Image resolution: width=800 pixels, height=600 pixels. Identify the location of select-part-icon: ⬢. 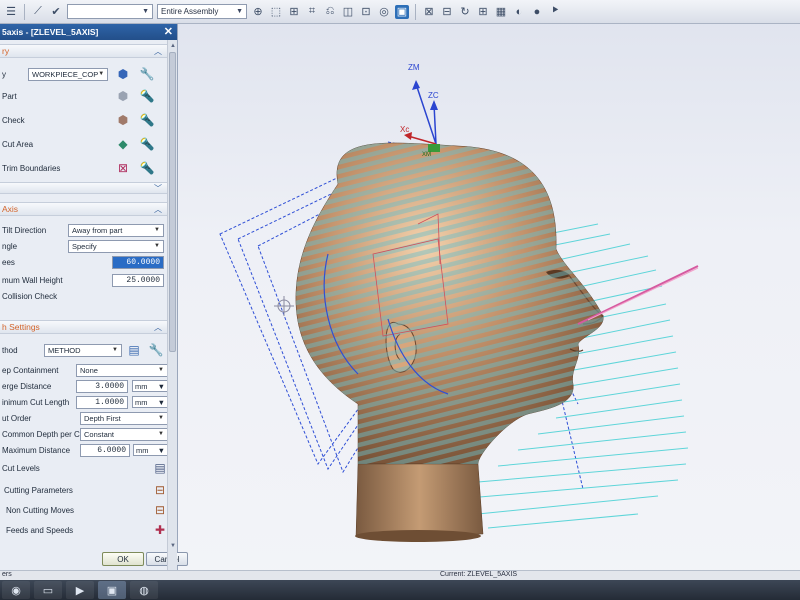
(123, 96).